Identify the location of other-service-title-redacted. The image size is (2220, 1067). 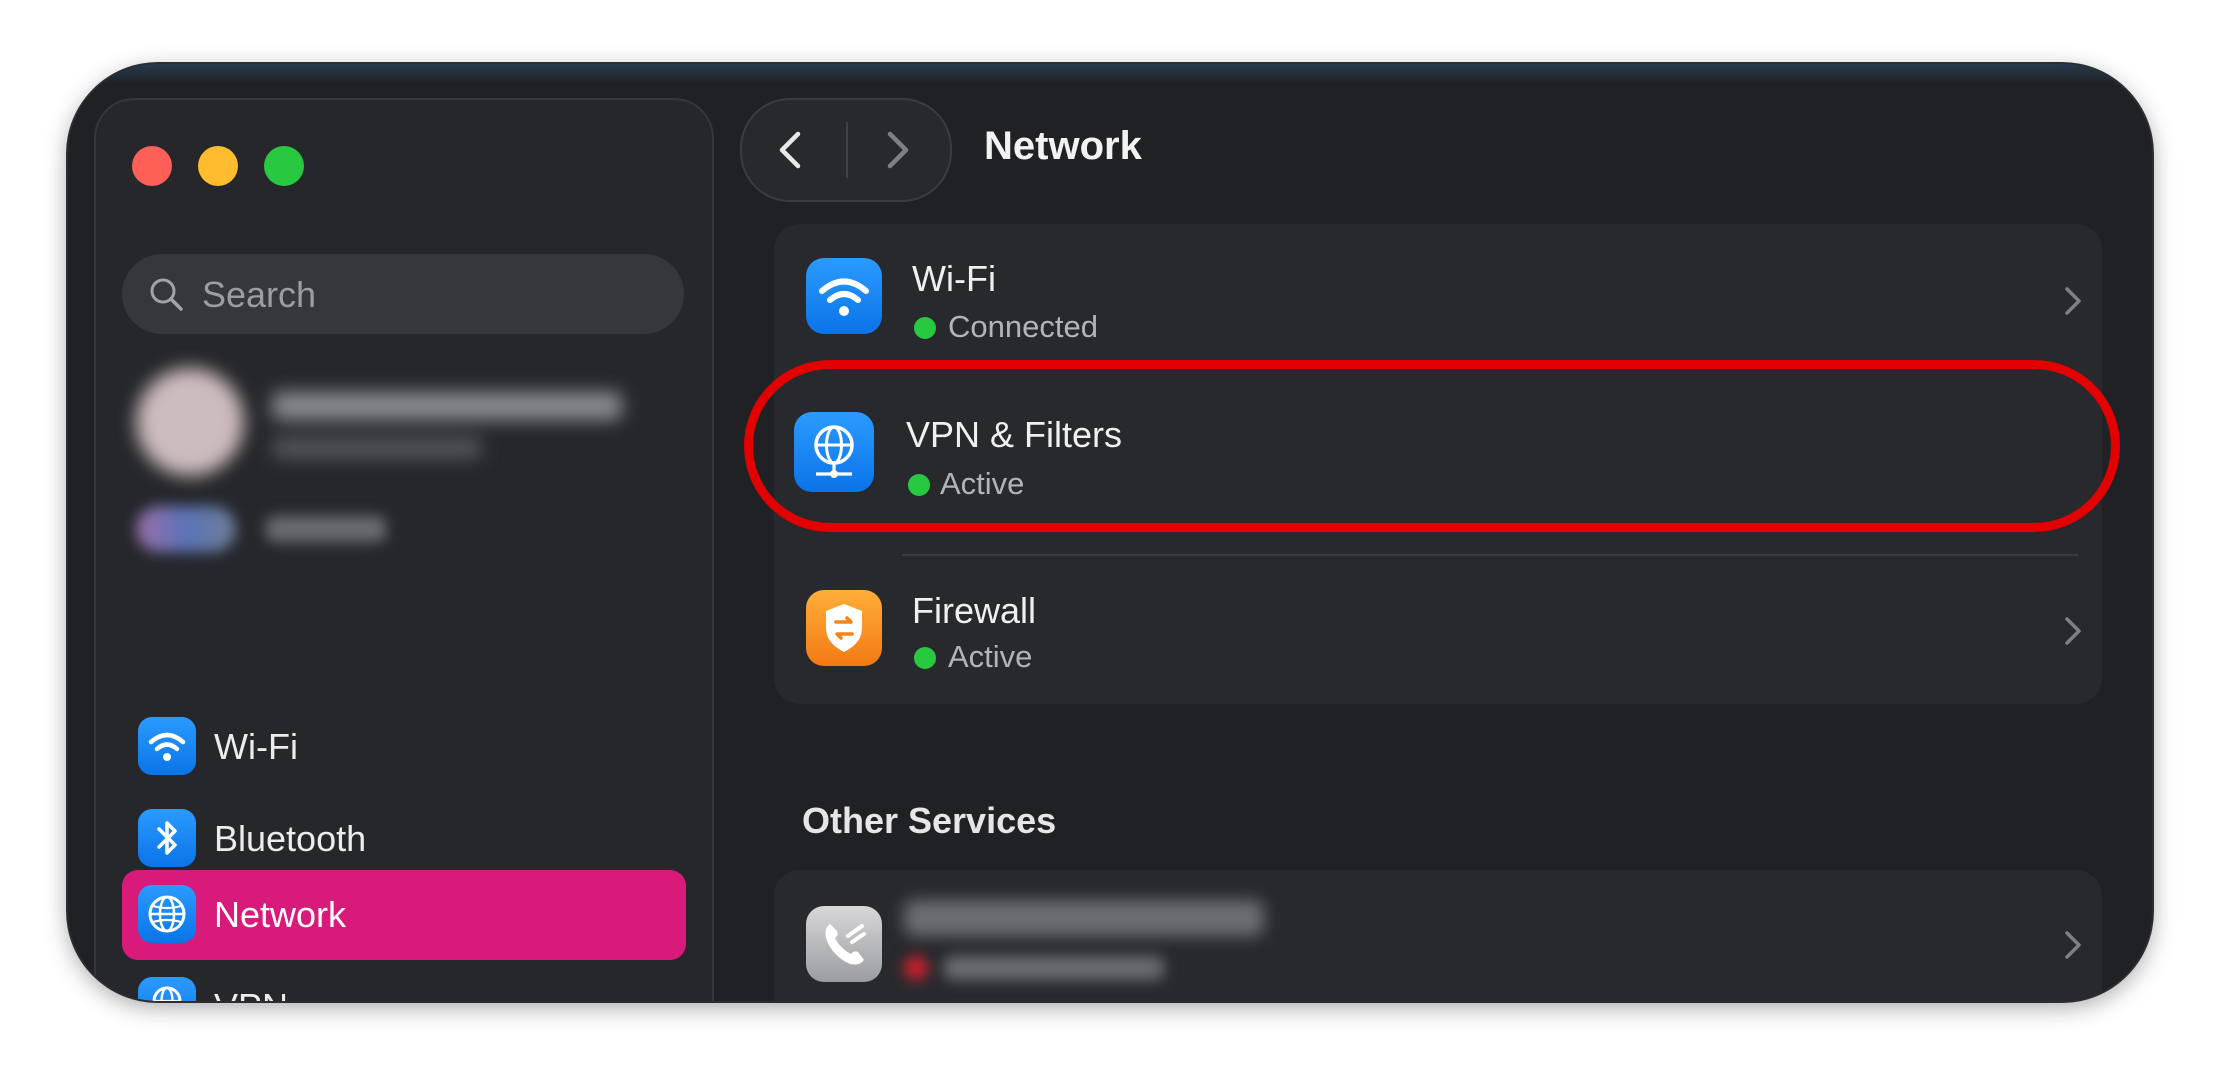
(1084, 918).